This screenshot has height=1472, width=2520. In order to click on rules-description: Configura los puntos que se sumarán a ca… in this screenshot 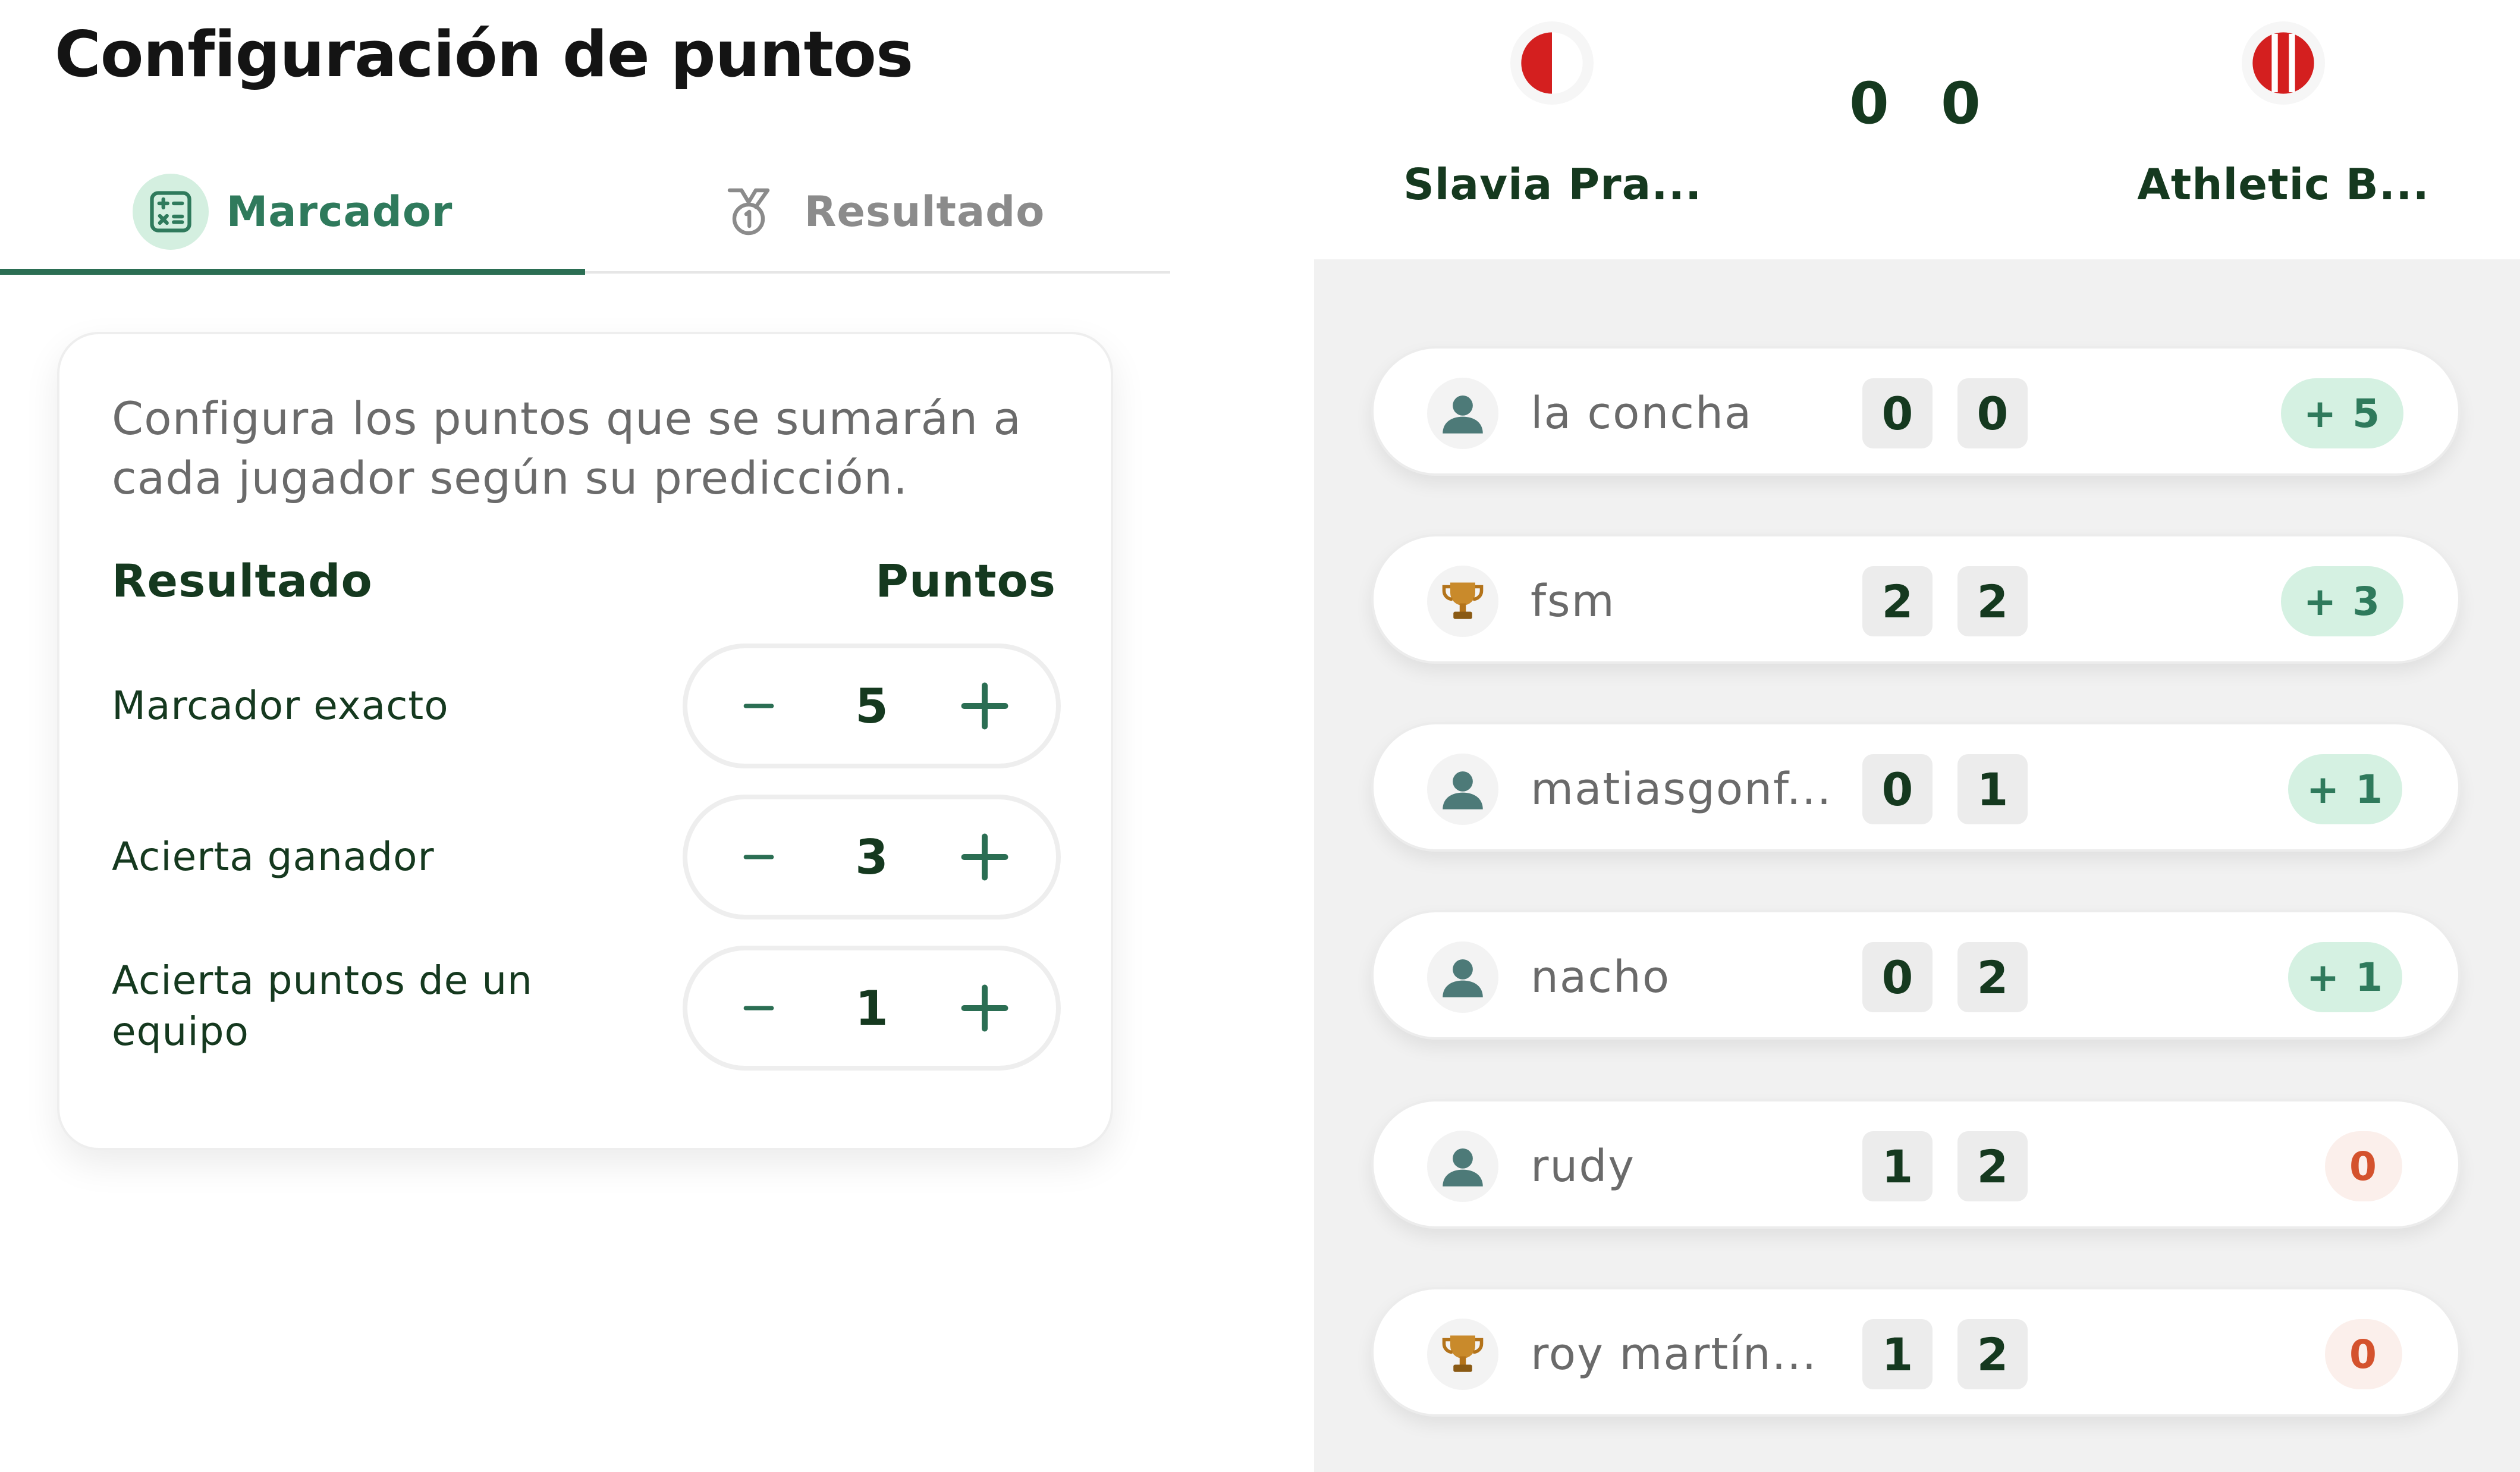, I will do `click(567, 448)`.